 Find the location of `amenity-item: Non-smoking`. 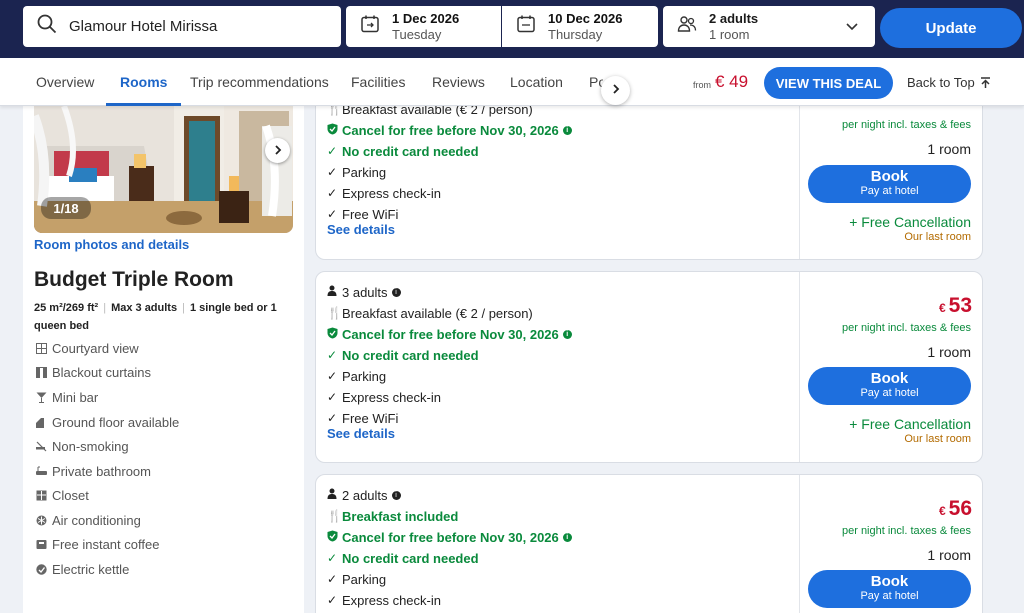

amenity-item: Non-smoking is located at coordinates (82, 446).